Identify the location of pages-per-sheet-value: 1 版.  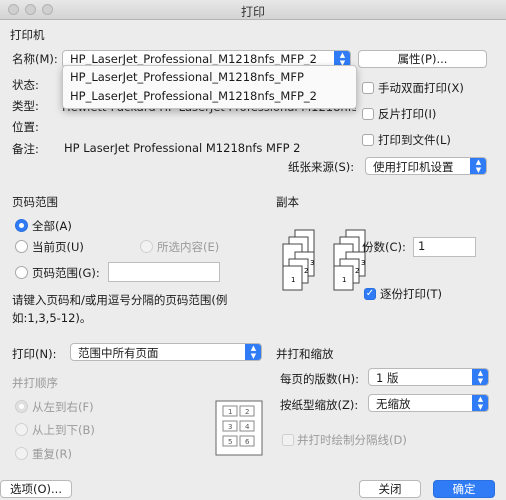
(387, 378).